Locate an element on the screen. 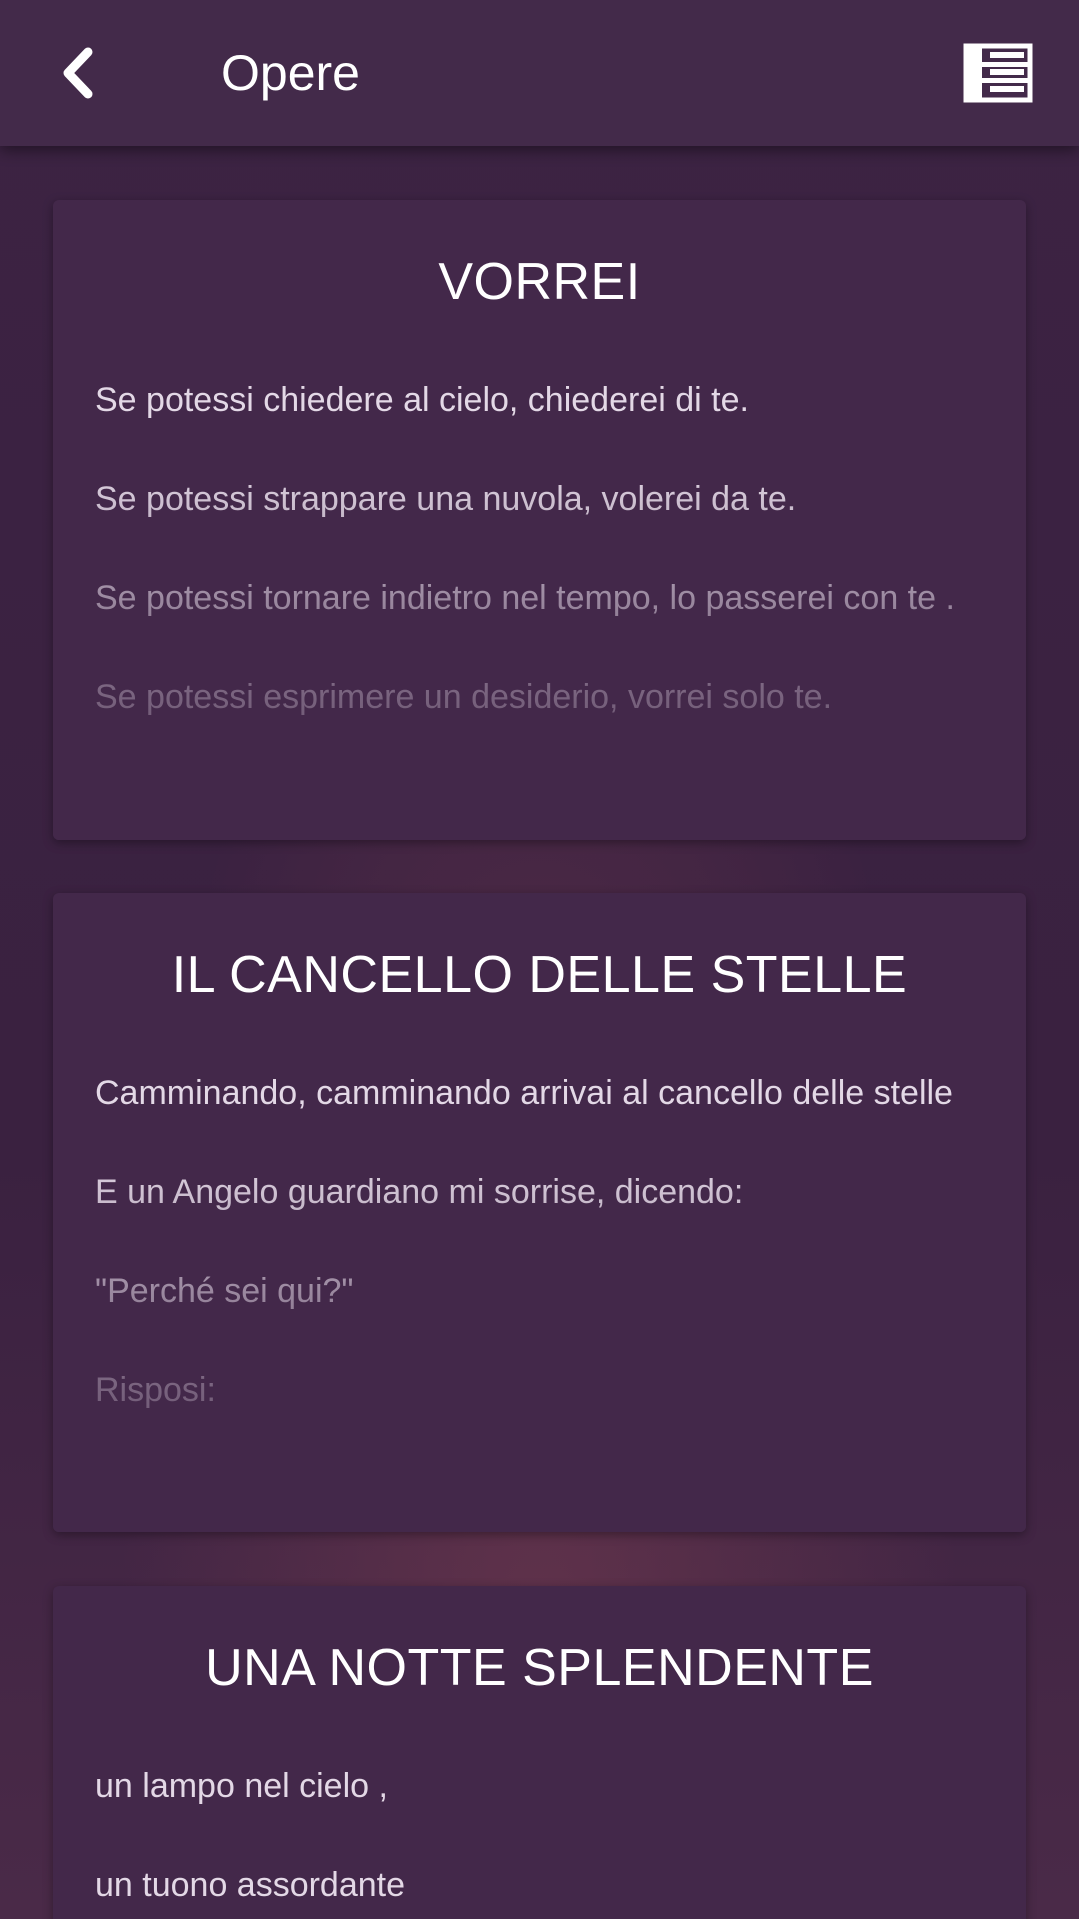  excerpt-line: "Perché sei qui?" is located at coordinates (224, 1291).